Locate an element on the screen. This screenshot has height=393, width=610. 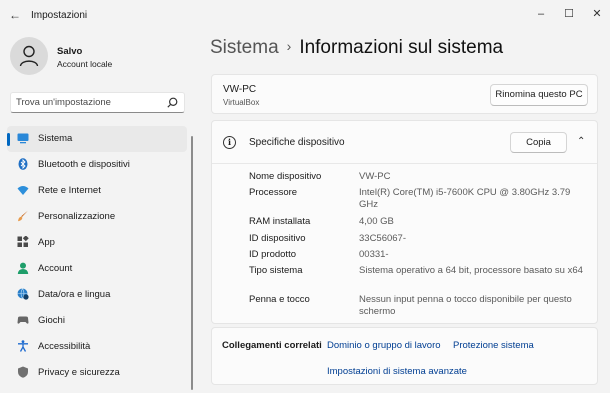
sidebar-item-label: Data/ora e lingua is located at coordinates (74, 294).